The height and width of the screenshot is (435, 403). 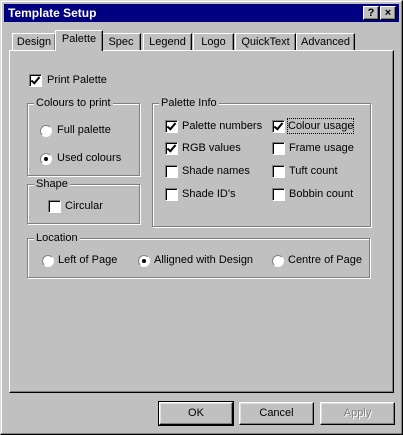 What do you see at coordinates (313, 171) in the screenshot?
I see `tuft-count-label: Tuft count` at bounding box center [313, 171].